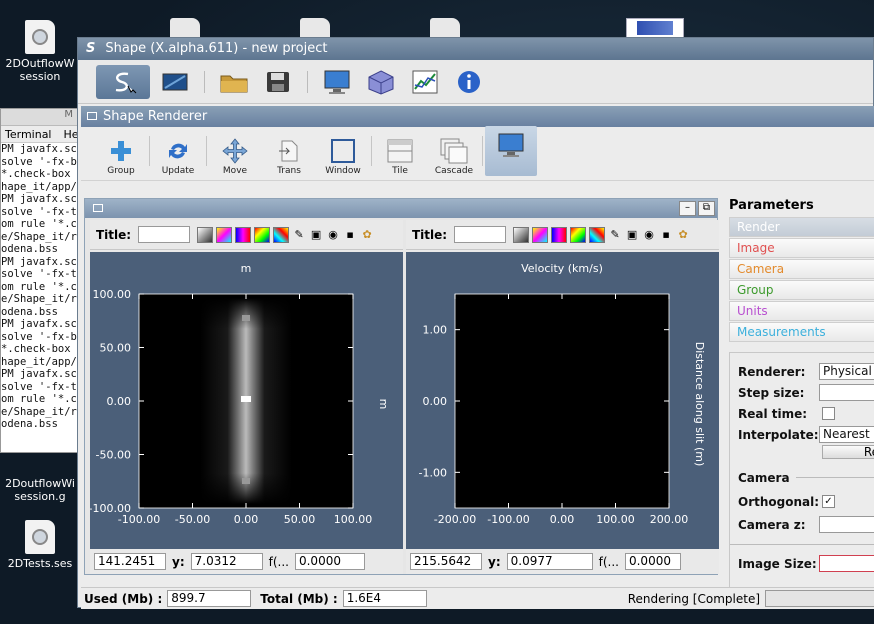  I want to click on y-coordinate-field: 7.0312, so click(226, 561).